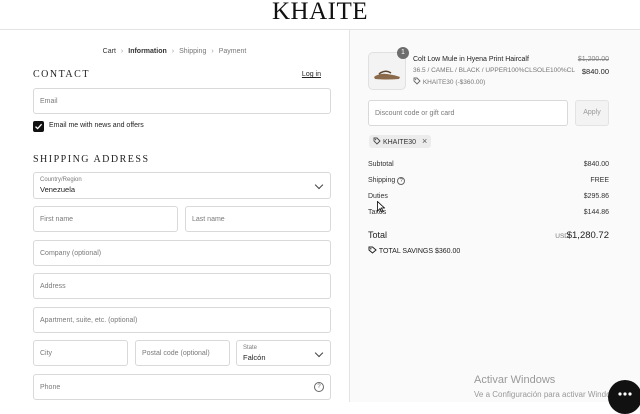  What do you see at coordinates (415, 113) in the screenshot?
I see `discount-placeholder: Discount code or gift card` at bounding box center [415, 113].